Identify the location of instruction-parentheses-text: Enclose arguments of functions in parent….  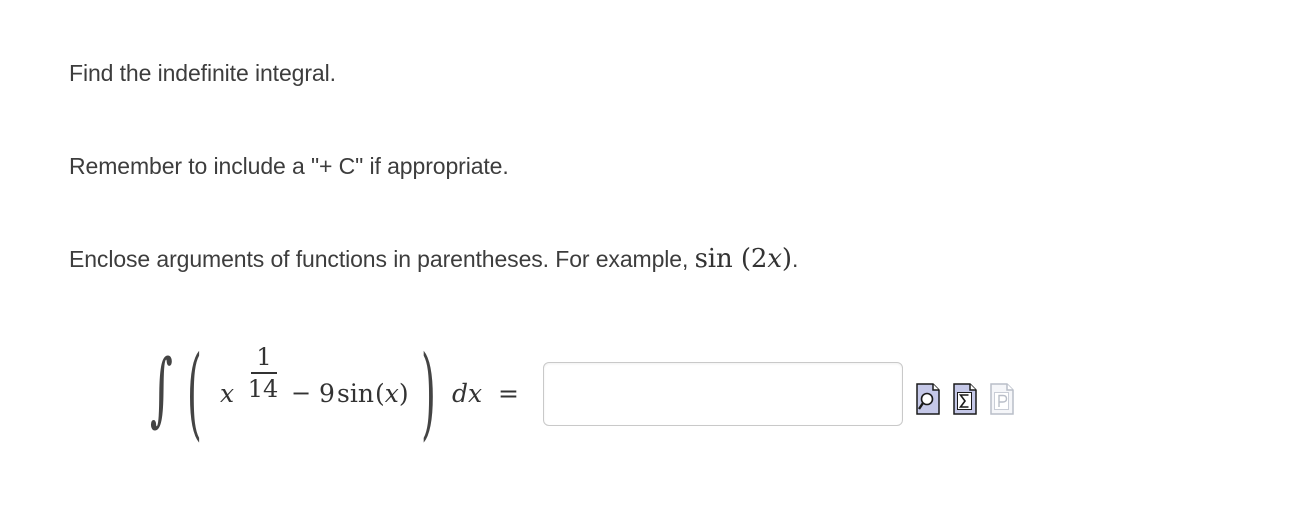
(382, 259).